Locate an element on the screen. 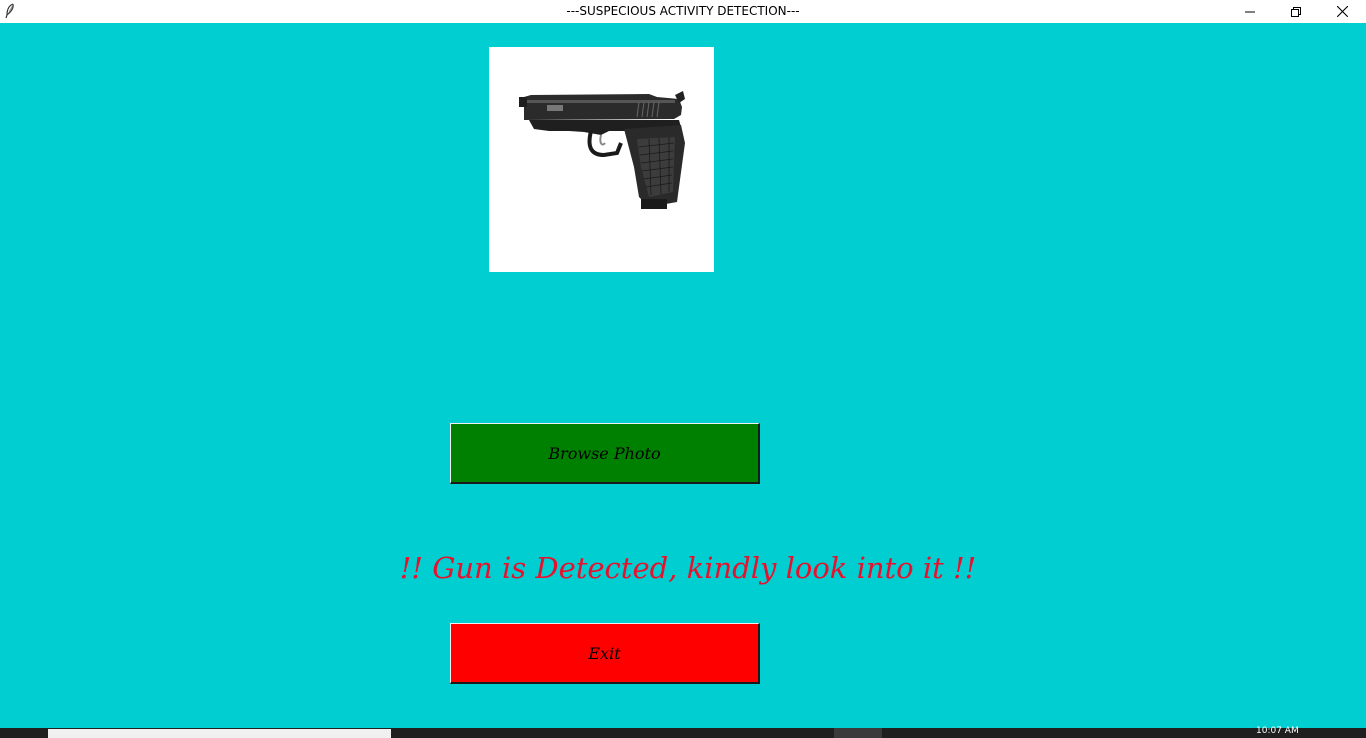 The image size is (1366, 738). preview-image is located at coordinates (601, 159).